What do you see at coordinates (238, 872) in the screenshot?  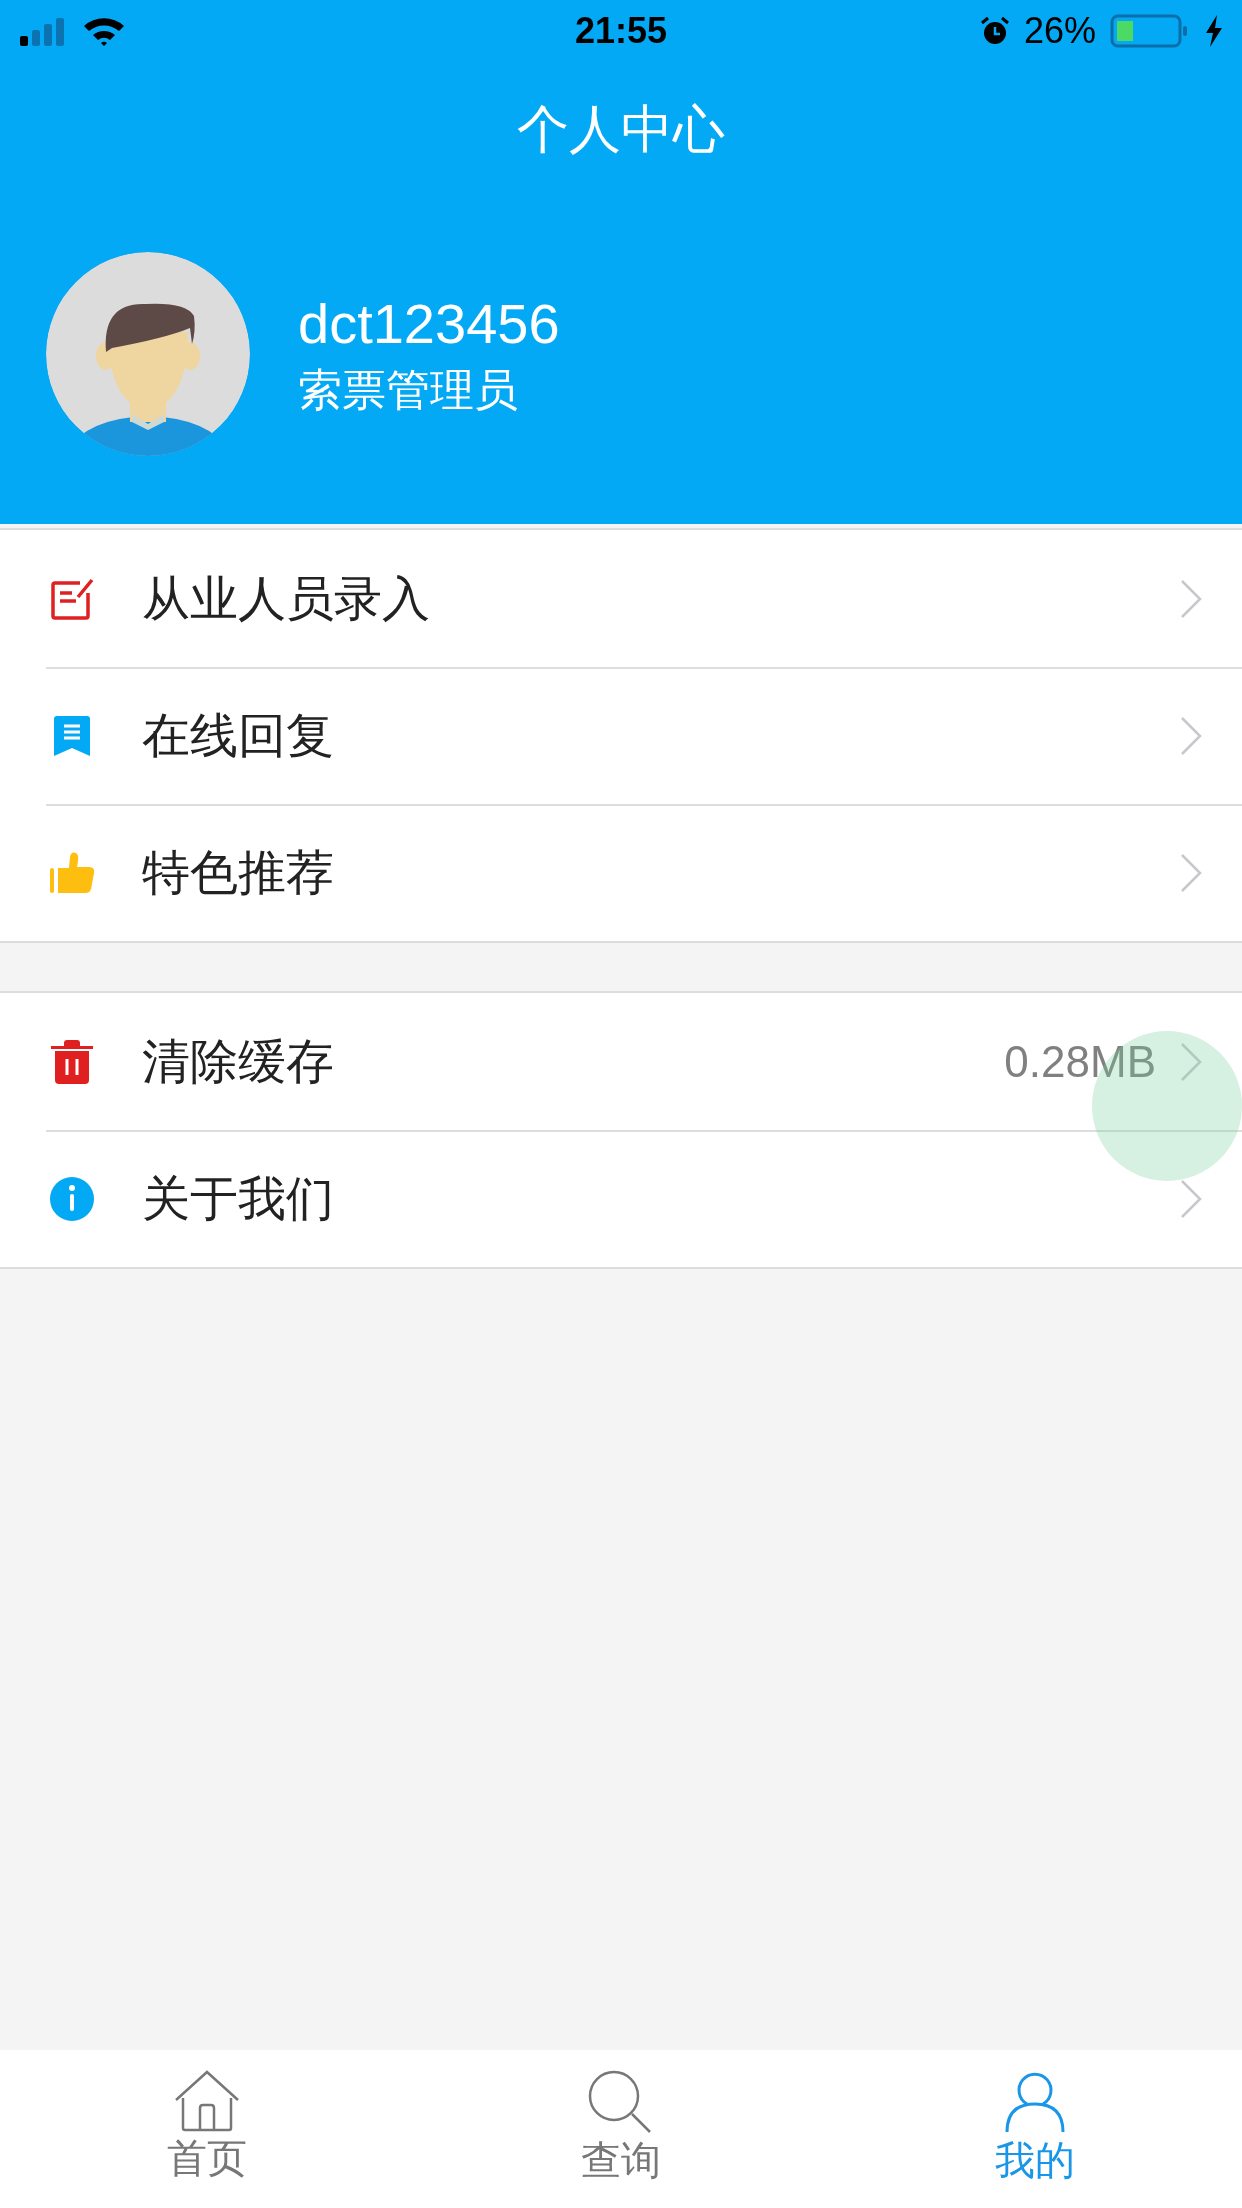 I see `menu-label: 特色推荐` at bounding box center [238, 872].